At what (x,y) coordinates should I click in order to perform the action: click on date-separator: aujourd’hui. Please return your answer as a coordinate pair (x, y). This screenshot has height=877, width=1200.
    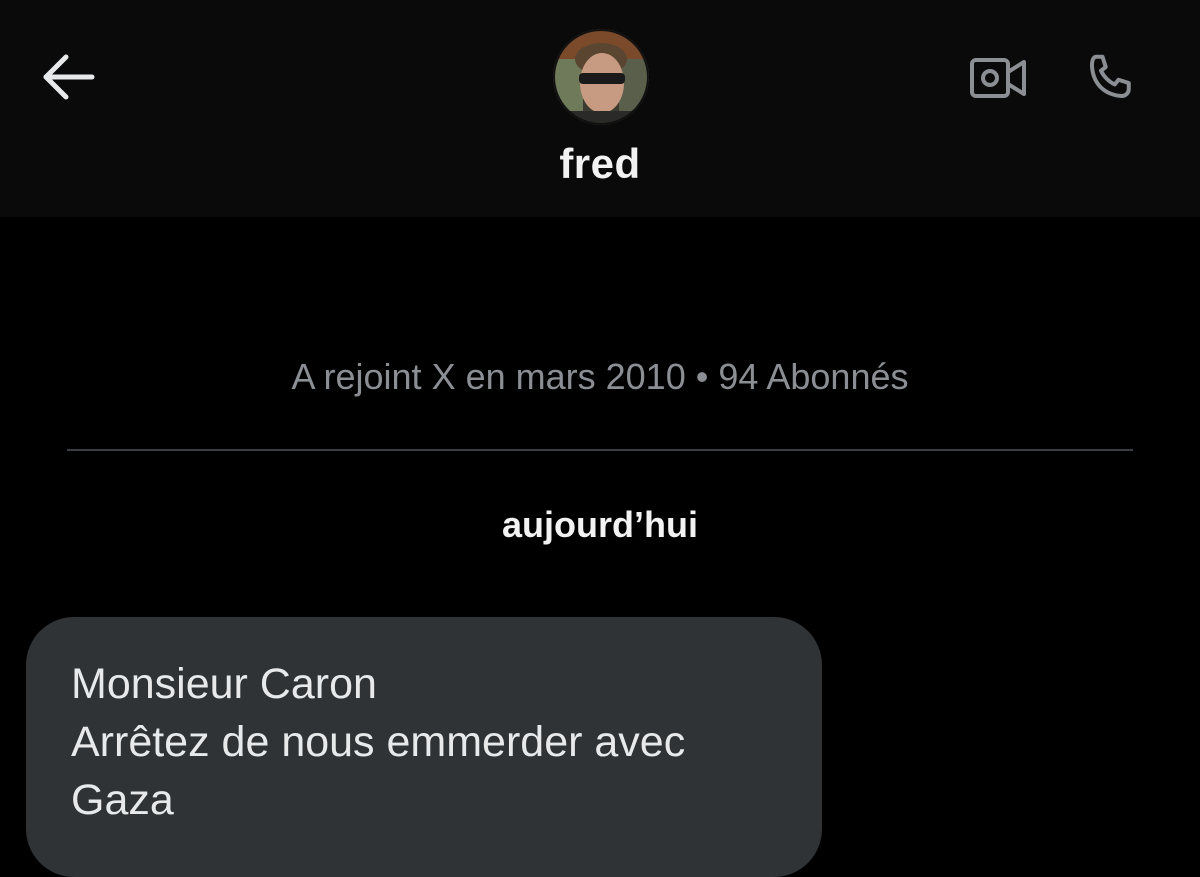
    Looking at the image, I should click on (600, 524).